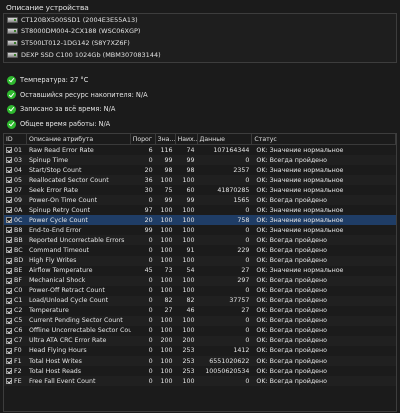 Image resolution: width=400 pixels, height=413 pixels. I want to click on column-header-status: Статус, so click(324, 139).